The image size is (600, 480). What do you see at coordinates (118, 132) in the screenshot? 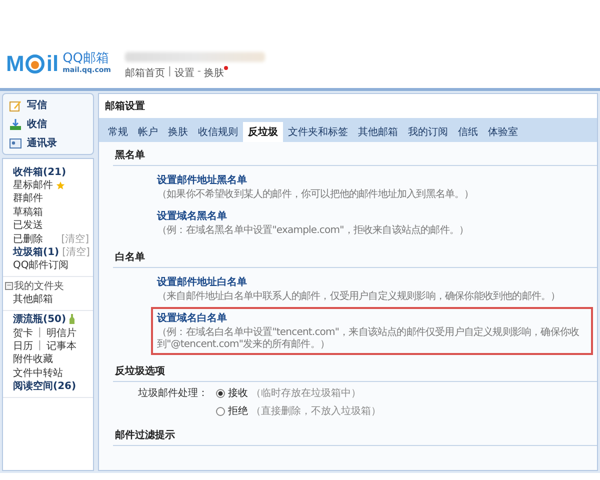
I see `tab: 常规` at bounding box center [118, 132].